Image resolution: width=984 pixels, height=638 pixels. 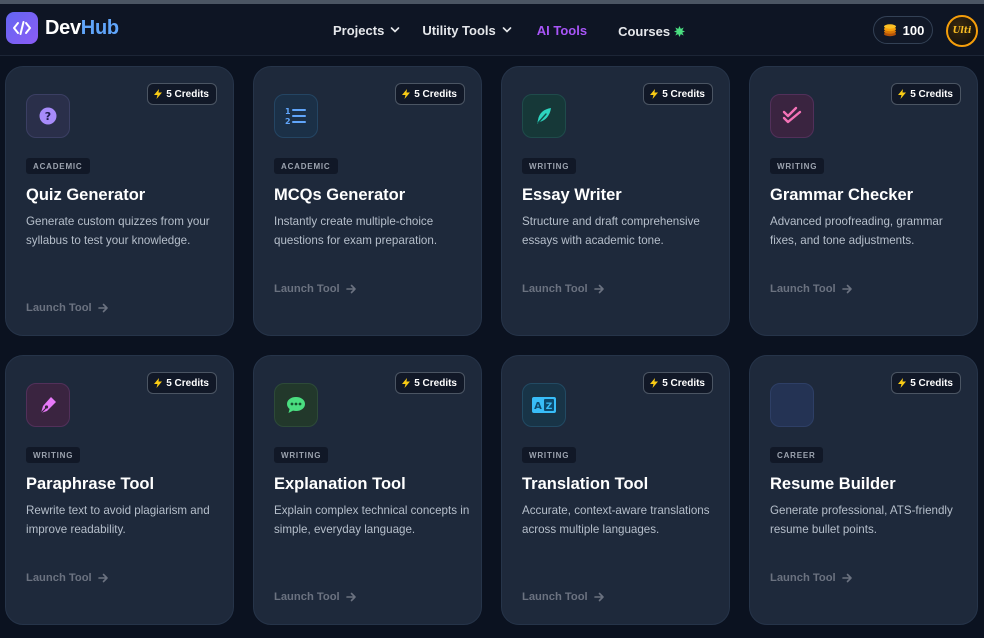 I want to click on category-tag: CAREER, so click(x=796, y=455).